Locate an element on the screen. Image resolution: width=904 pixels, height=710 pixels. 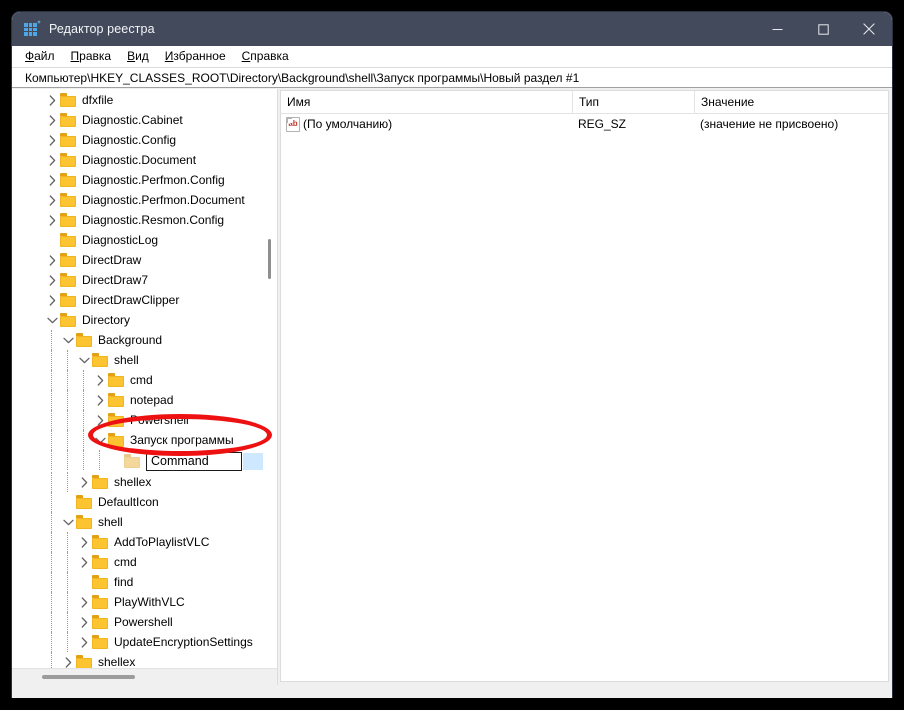
title-bar: Редактор реестра is located at coordinates (452, 29).